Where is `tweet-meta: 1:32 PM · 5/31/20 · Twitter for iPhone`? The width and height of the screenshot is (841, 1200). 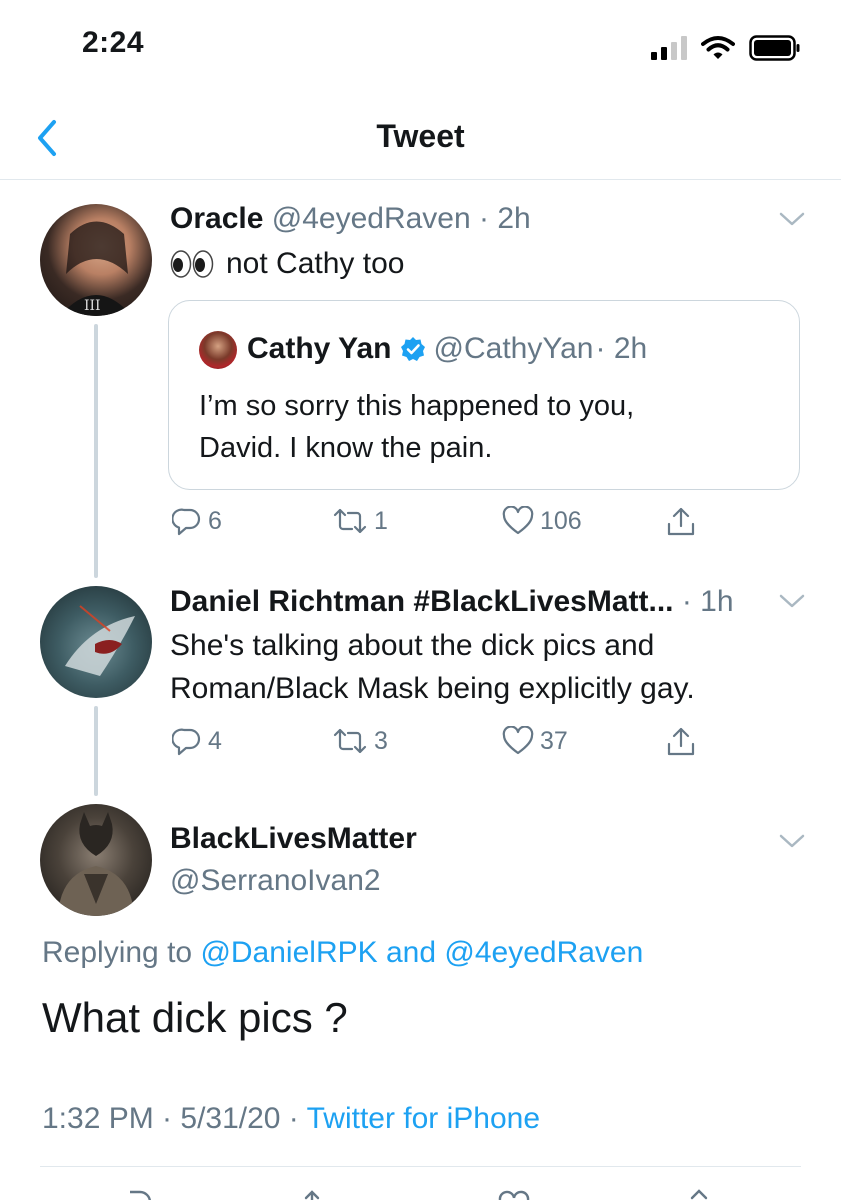
tweet-meta: 1:32 PM · 5/31/20 · Twitter for iPhone is located at coordinates (291, 1119).